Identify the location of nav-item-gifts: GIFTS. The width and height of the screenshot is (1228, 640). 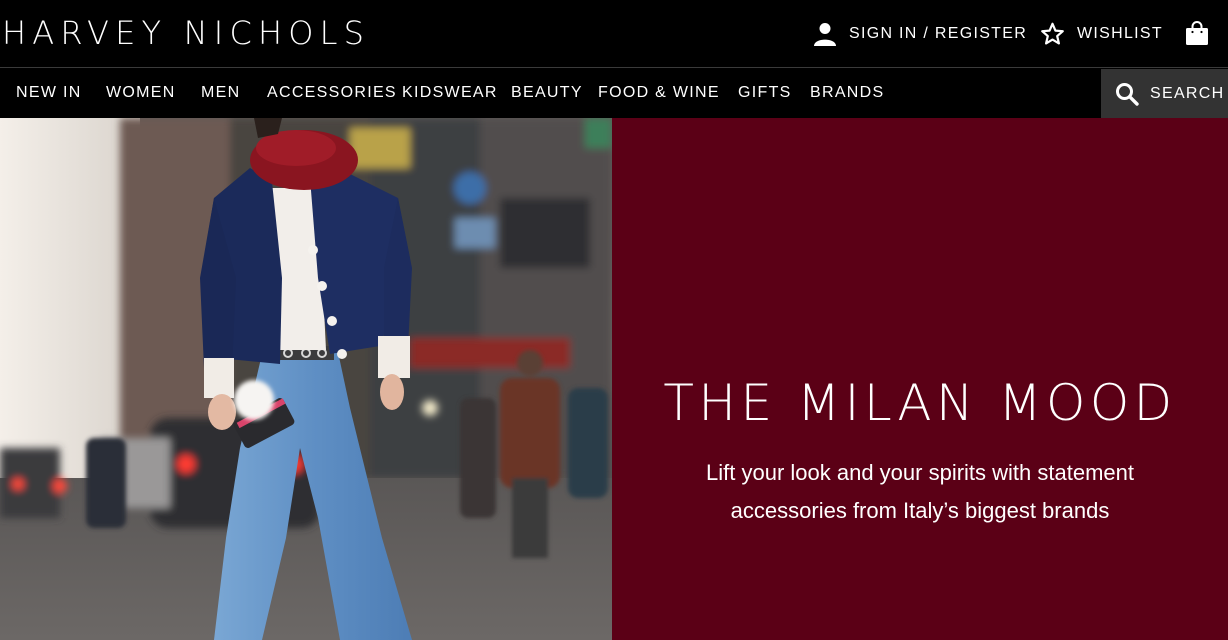
(765, 93).